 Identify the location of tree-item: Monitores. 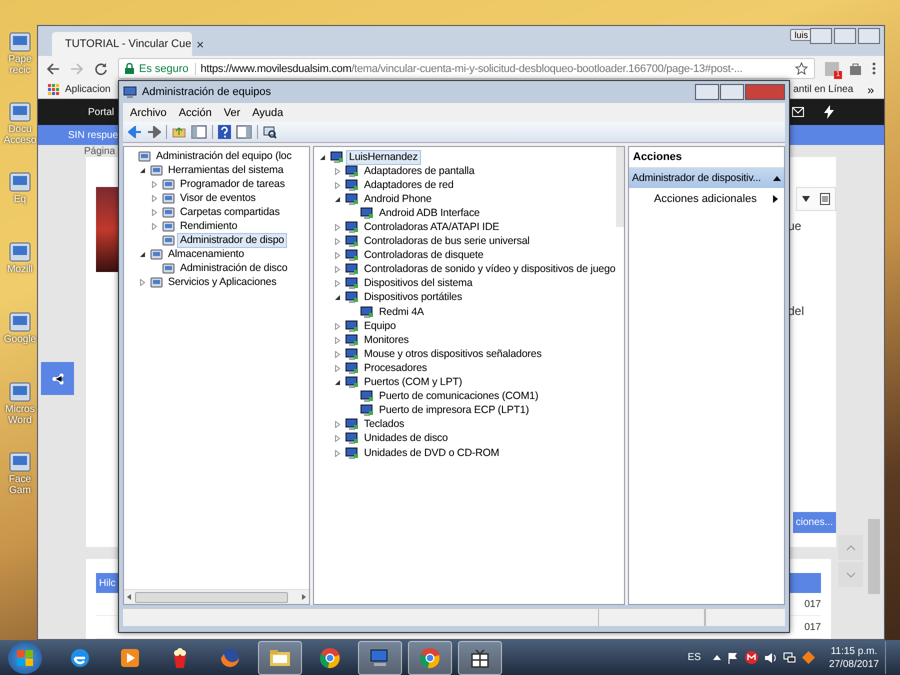
(386, 340).